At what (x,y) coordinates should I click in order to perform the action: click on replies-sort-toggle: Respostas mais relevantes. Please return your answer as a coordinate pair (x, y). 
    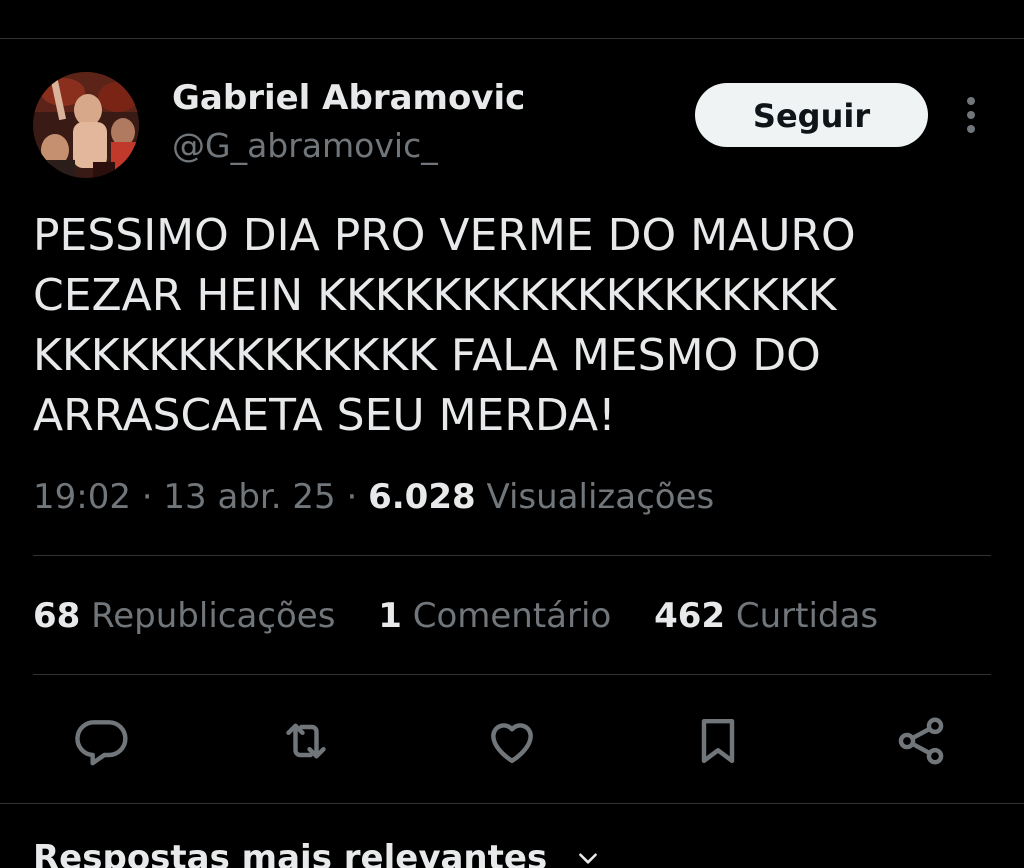
    Looking at the image, I should click on (317, 853).